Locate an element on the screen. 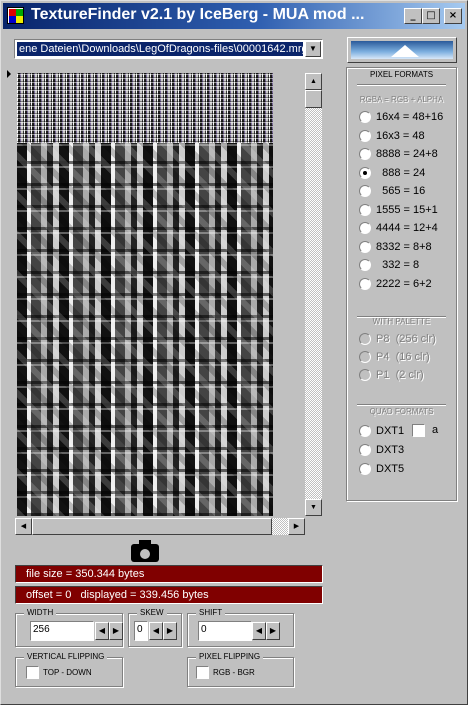 Image resolution: width=468 pixels, height=705 pixels. pixel-flipping-group: PIXEL FLIPPING RGB - BGR is located at coordinates (240, 669).